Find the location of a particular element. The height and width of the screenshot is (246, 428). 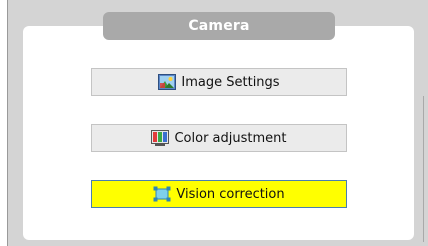

left-edge-frame is located at coordinates (4, 123).